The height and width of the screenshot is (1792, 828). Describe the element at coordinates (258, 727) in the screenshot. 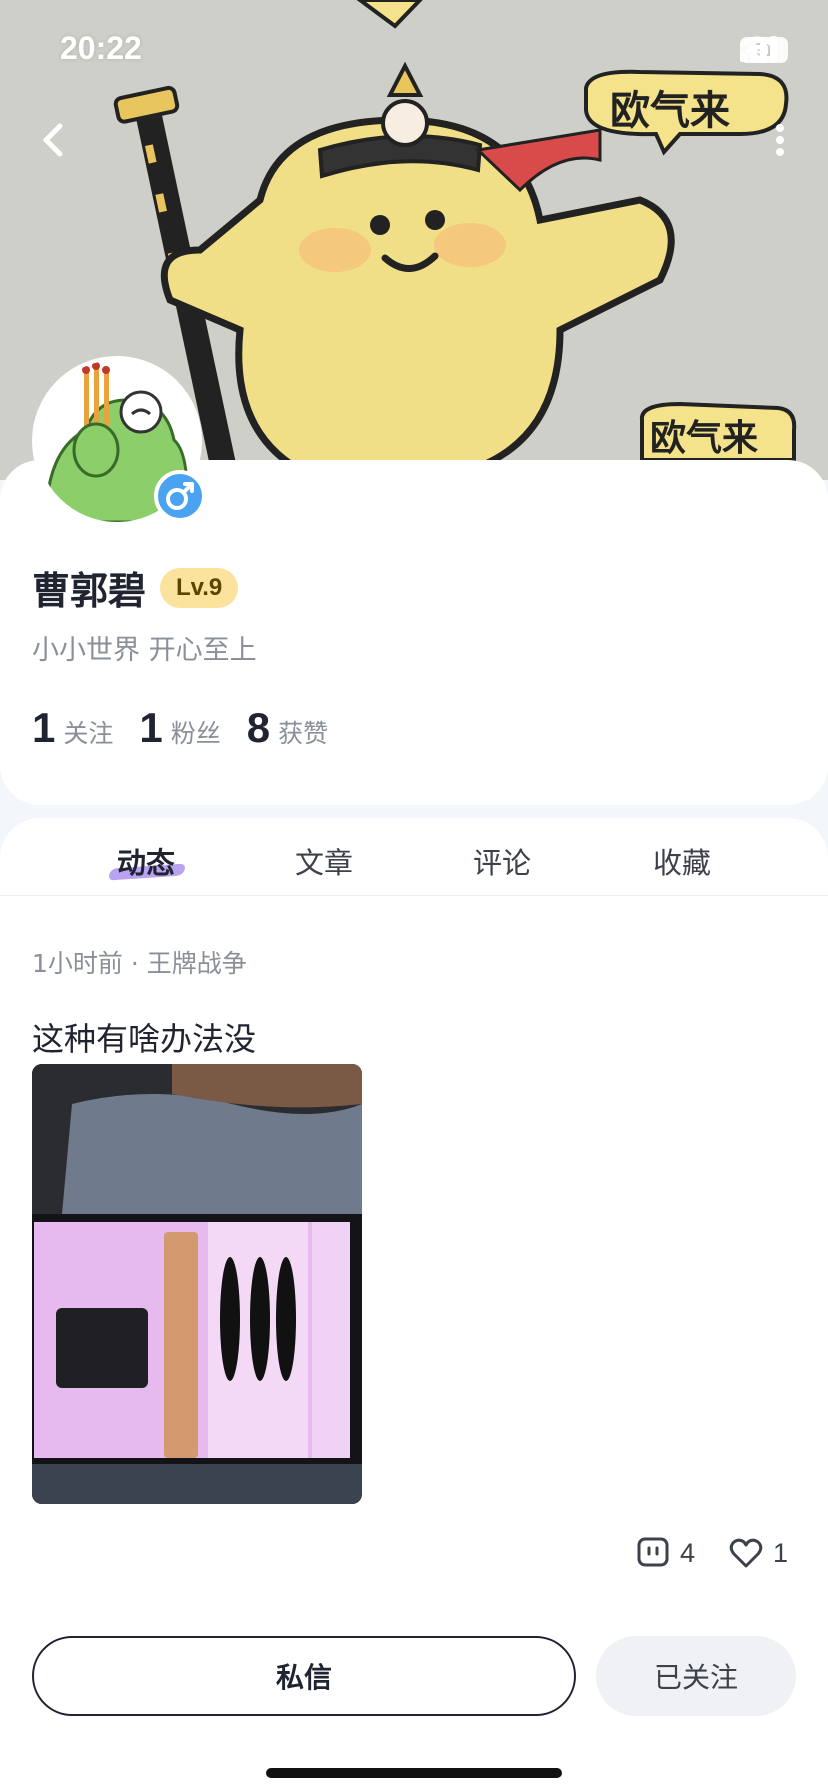

I see `stat-likes-count: 8` at that location.